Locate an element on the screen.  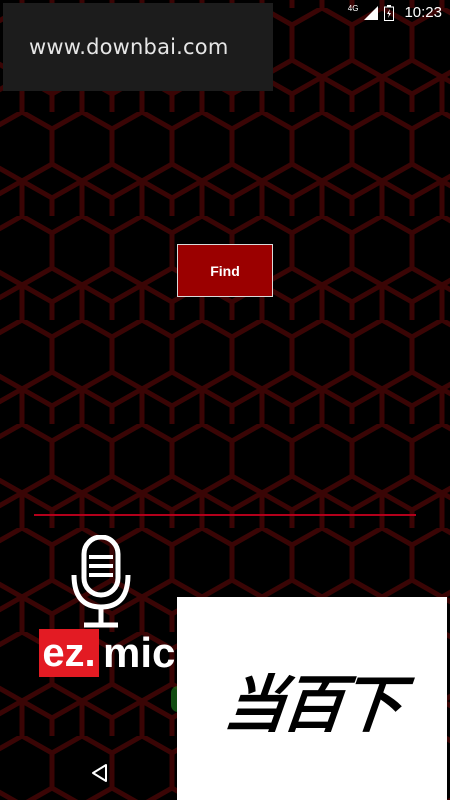
watermark-logo-text: 当百下 is located at coordinates (311, 704).